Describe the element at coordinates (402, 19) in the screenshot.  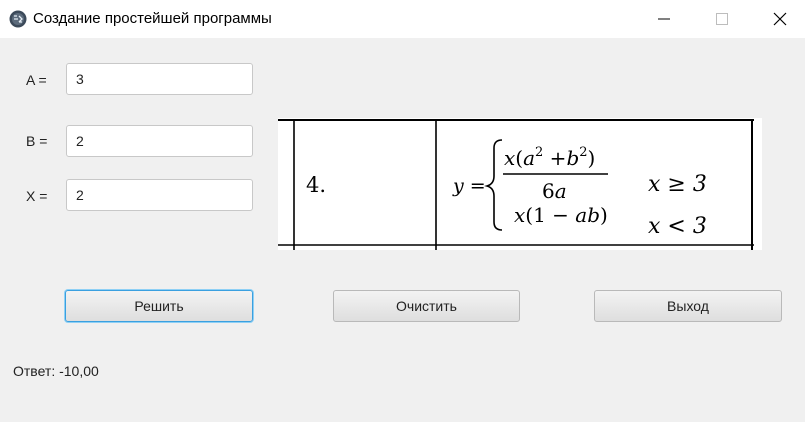
I see `title-bar: Создание простейшей программы` at that location.